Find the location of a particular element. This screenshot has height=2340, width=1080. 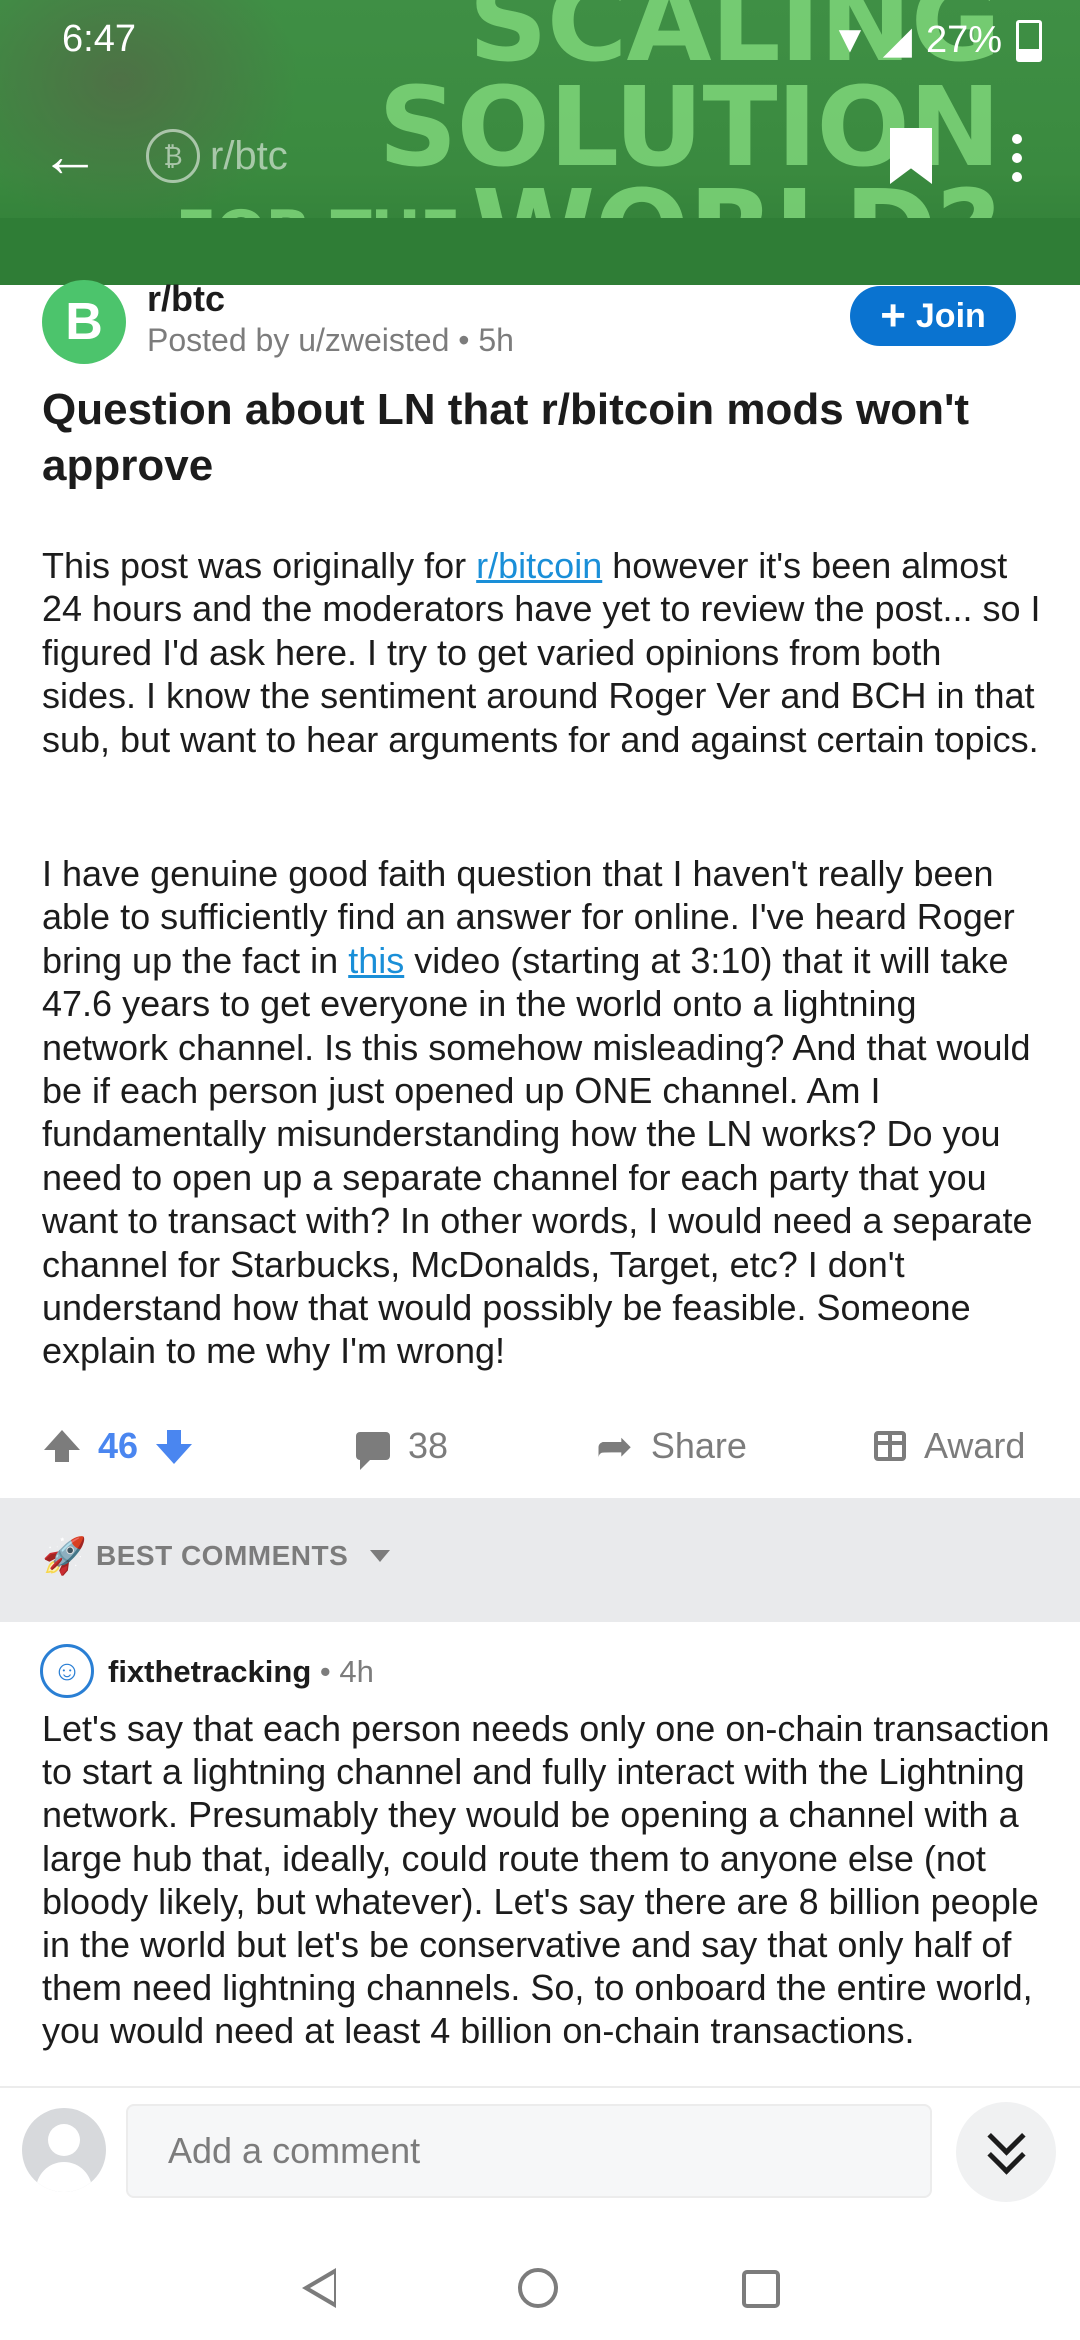

share-label: Share is located at coordinates (698, 1445).